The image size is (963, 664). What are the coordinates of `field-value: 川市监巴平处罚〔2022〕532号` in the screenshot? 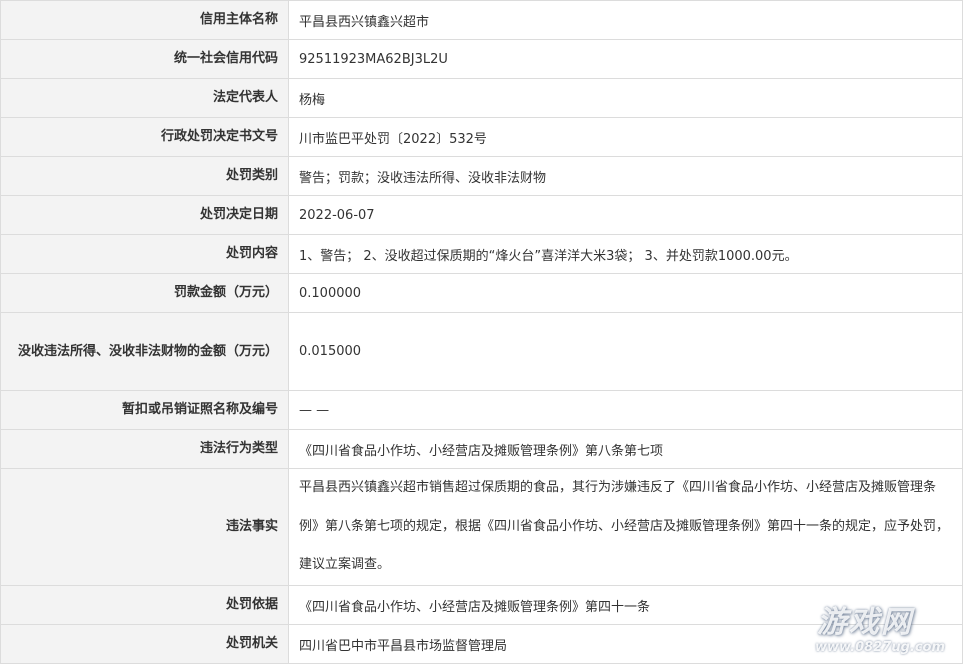 It's located at (625, 137).